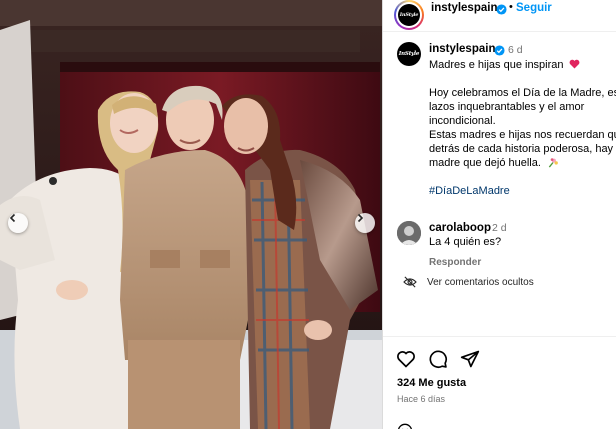 The width and height of the screenshot is (616, 429). What do you see at coordinates (421, 399) in the screenshot?
I see `posted-ago: Hace 6 días` at bounding box center [421, 399].